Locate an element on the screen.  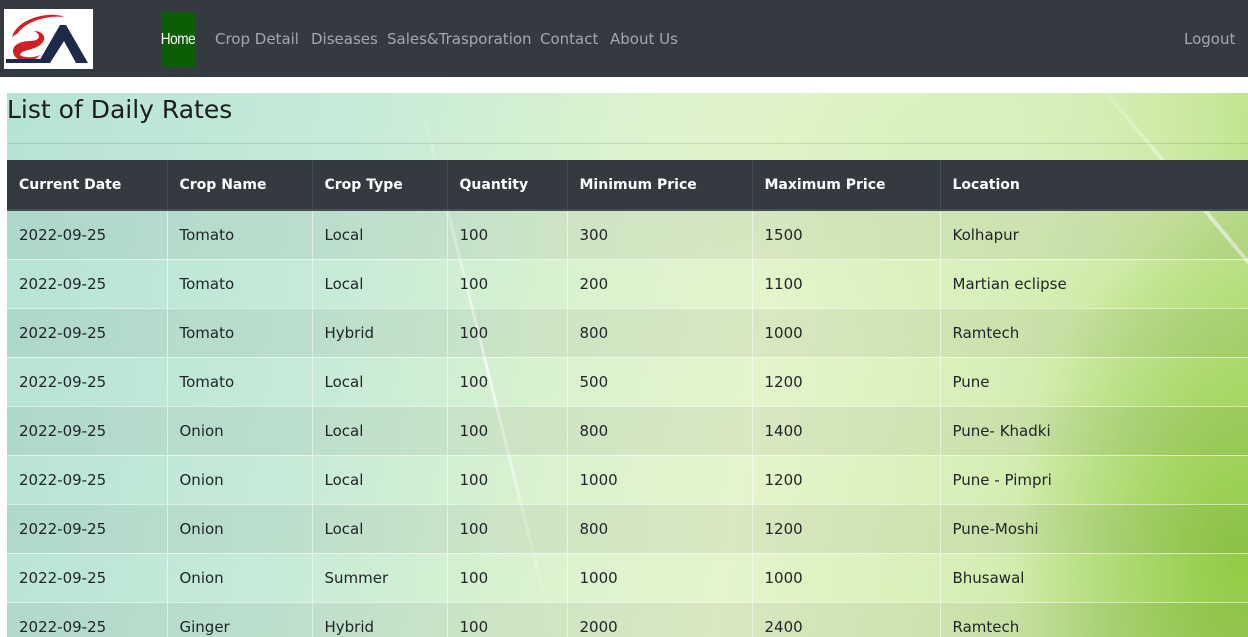
column-header: Maximum Price is located at coordinates (846, 185).